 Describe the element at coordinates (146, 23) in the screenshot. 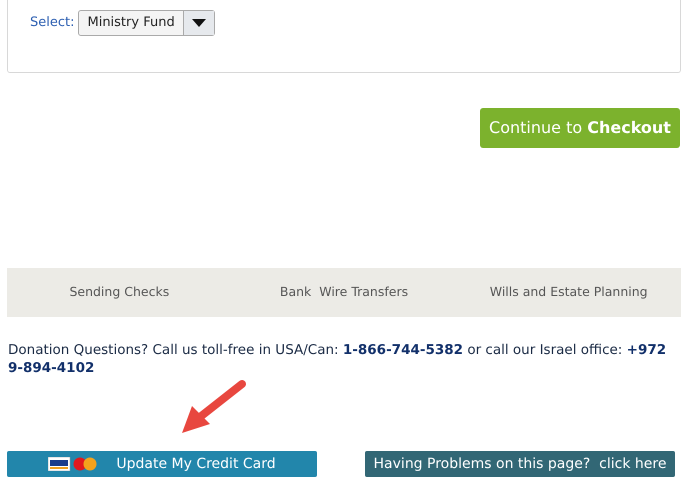

I see `fund-dropdown: Ministry Fund` at that location.